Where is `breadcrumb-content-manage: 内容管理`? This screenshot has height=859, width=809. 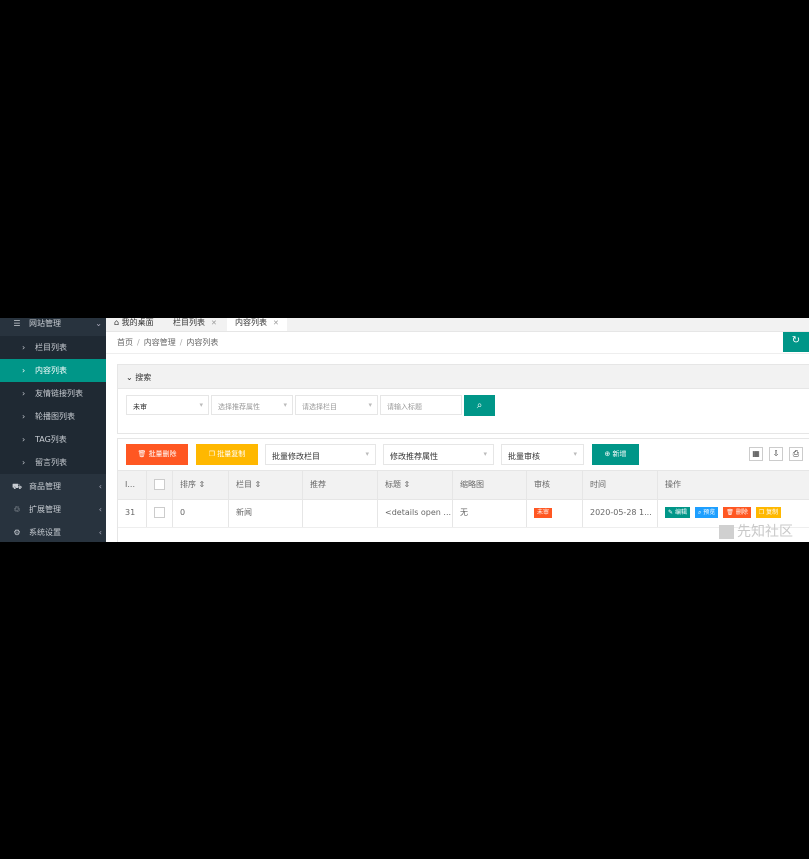
breadcrumb-content-manage: 内容管理 is located at coordinates (160, 342).